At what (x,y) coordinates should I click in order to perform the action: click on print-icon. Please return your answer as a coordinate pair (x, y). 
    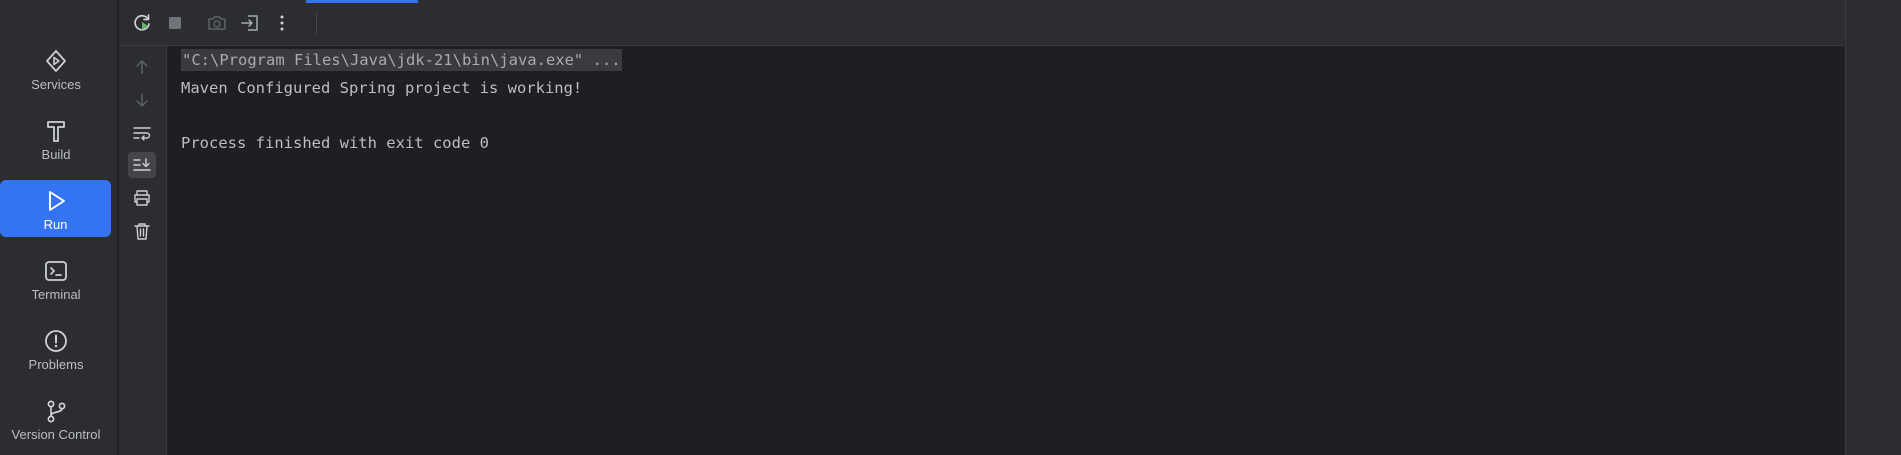
    Looking at the image, I should click on (142, 198).